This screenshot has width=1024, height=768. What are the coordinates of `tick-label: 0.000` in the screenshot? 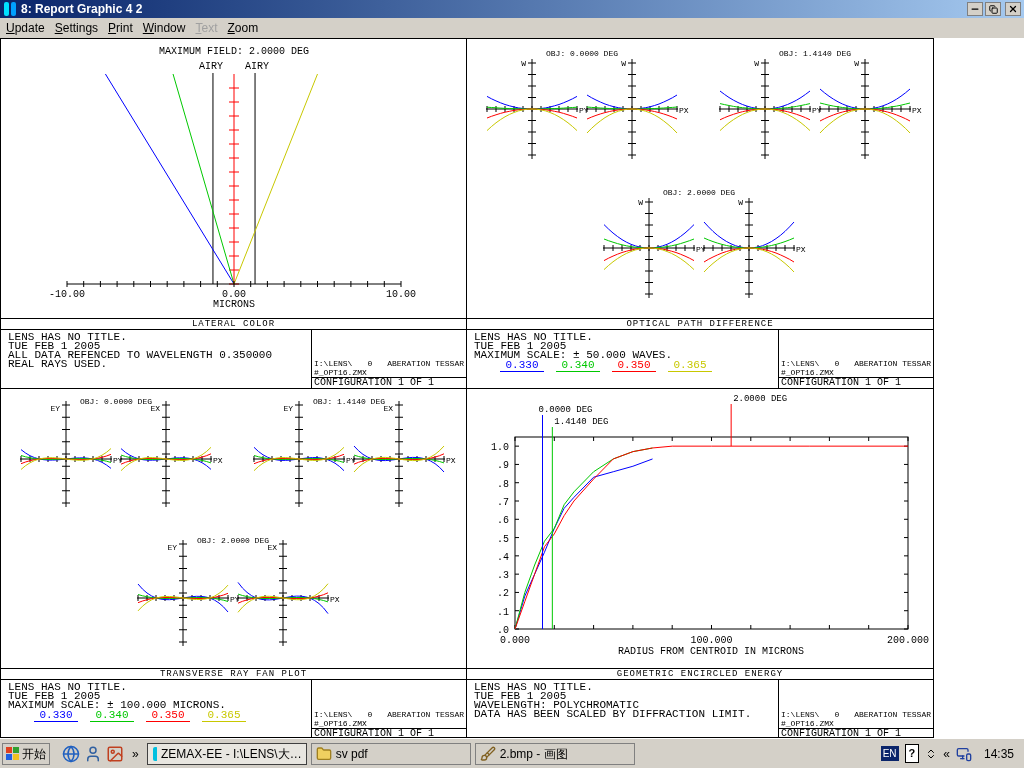 It's located at (515, 640).